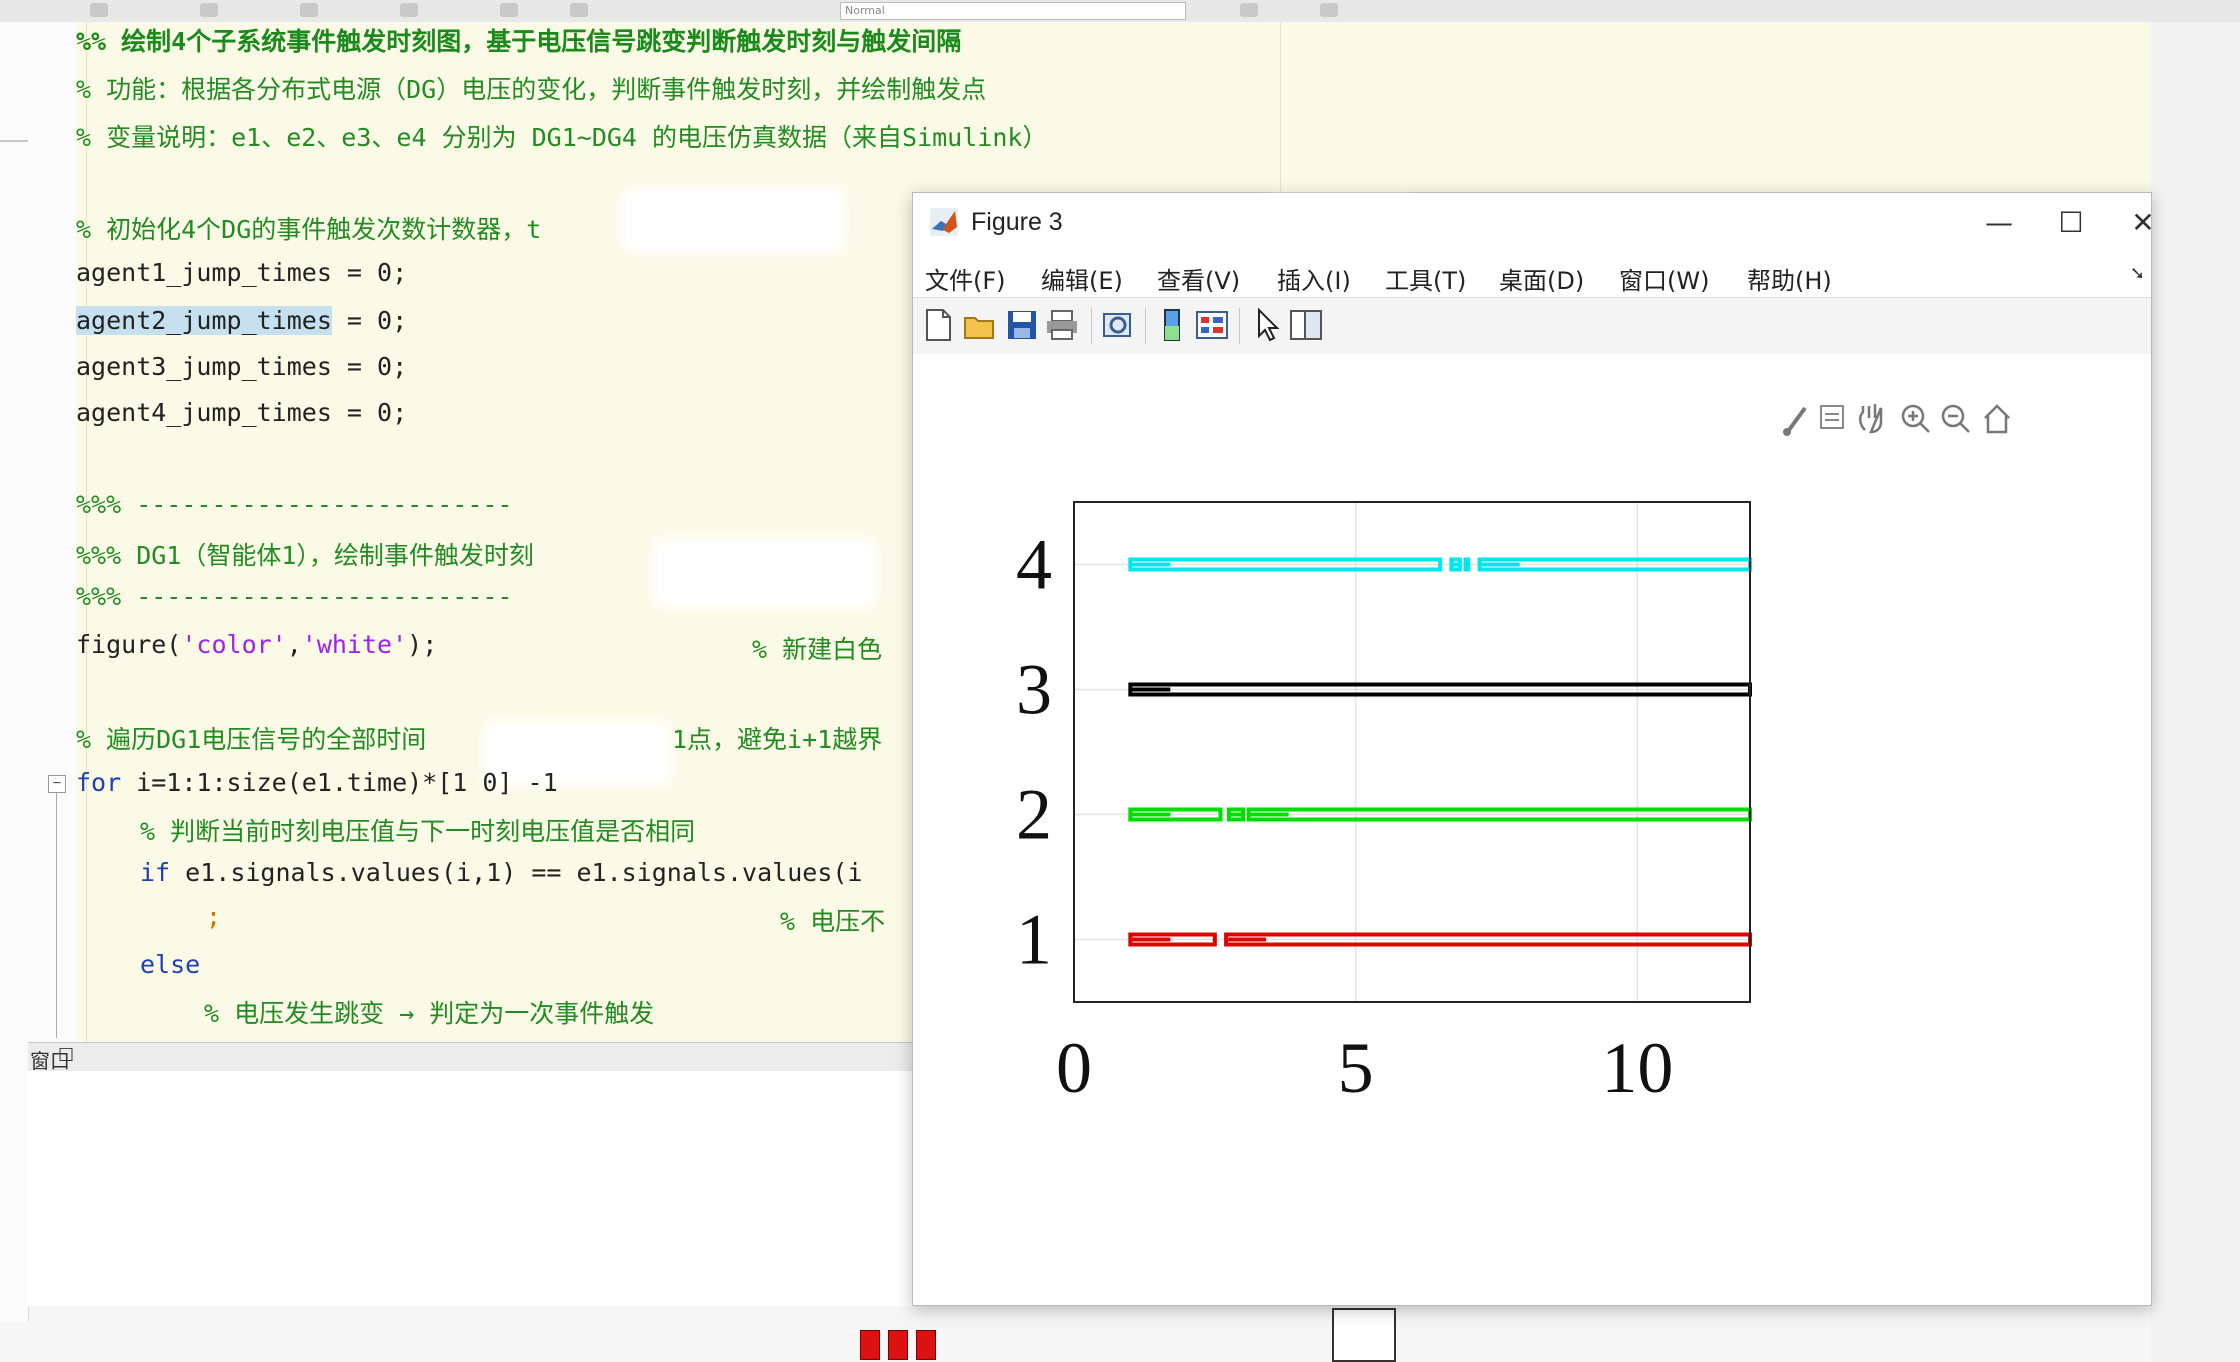 The image size is (2240, 1362). Describe the element at coordinates (1795, 421) in the screenshot. I see `brush-icon` at that location.